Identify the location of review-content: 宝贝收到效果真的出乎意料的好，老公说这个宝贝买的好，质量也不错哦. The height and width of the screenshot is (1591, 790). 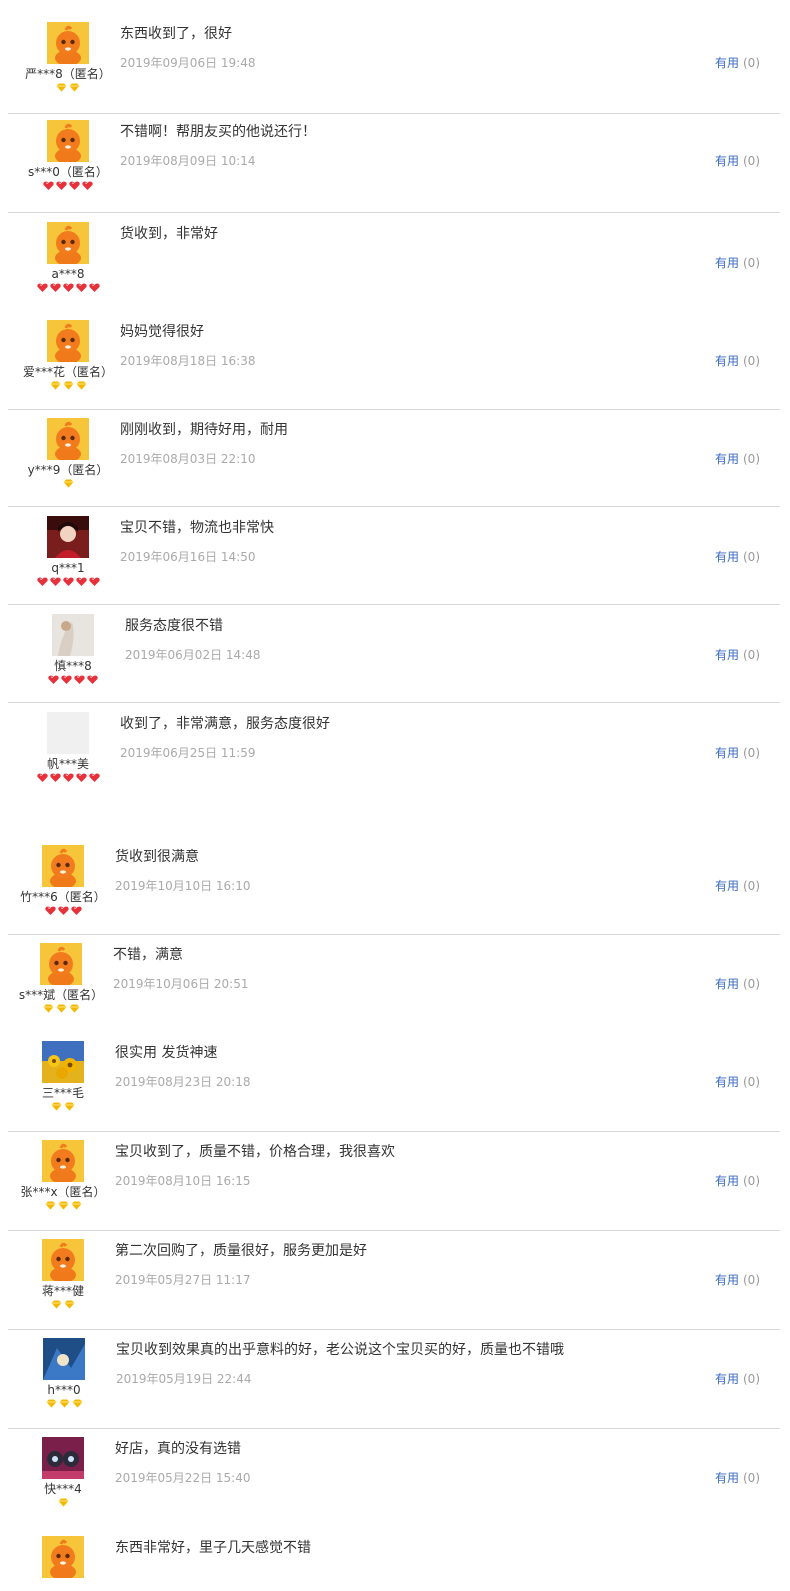
(340, 1350).